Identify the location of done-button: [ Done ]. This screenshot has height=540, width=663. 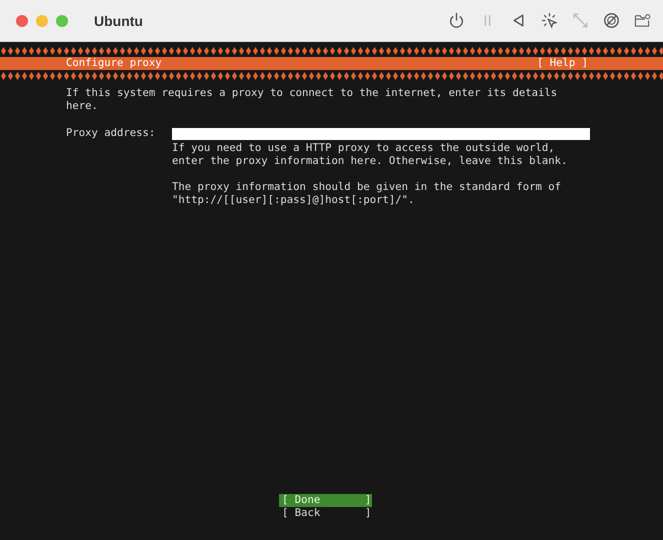
(325, 500).